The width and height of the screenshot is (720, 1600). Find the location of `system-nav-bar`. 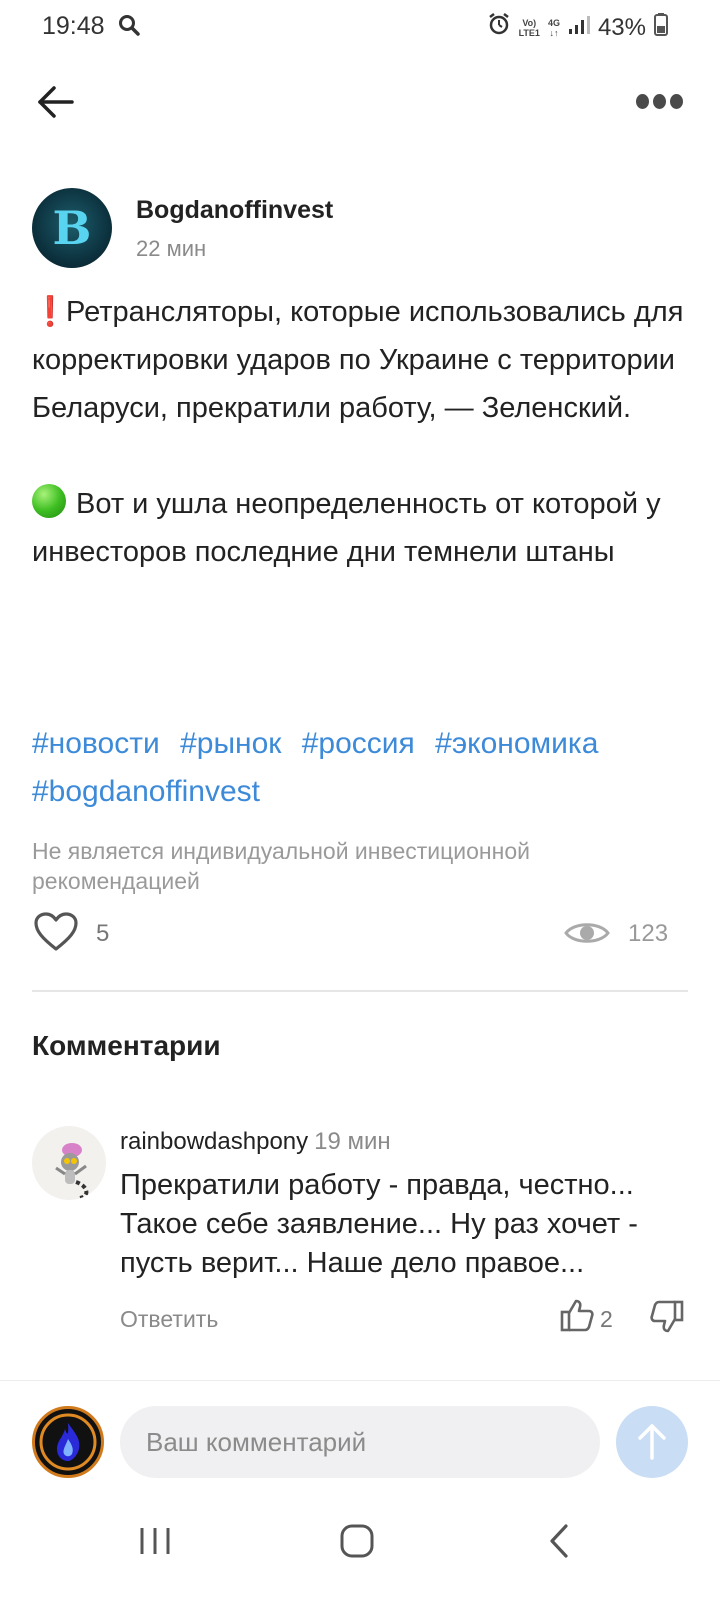

system-nav-bar is located at coordinates (360, 1550).